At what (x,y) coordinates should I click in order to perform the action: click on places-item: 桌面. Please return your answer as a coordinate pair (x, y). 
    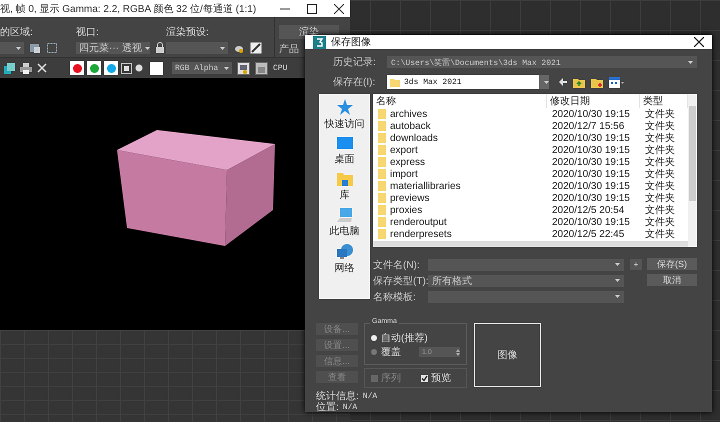
    Looking at the image, I should click on (344, 151).